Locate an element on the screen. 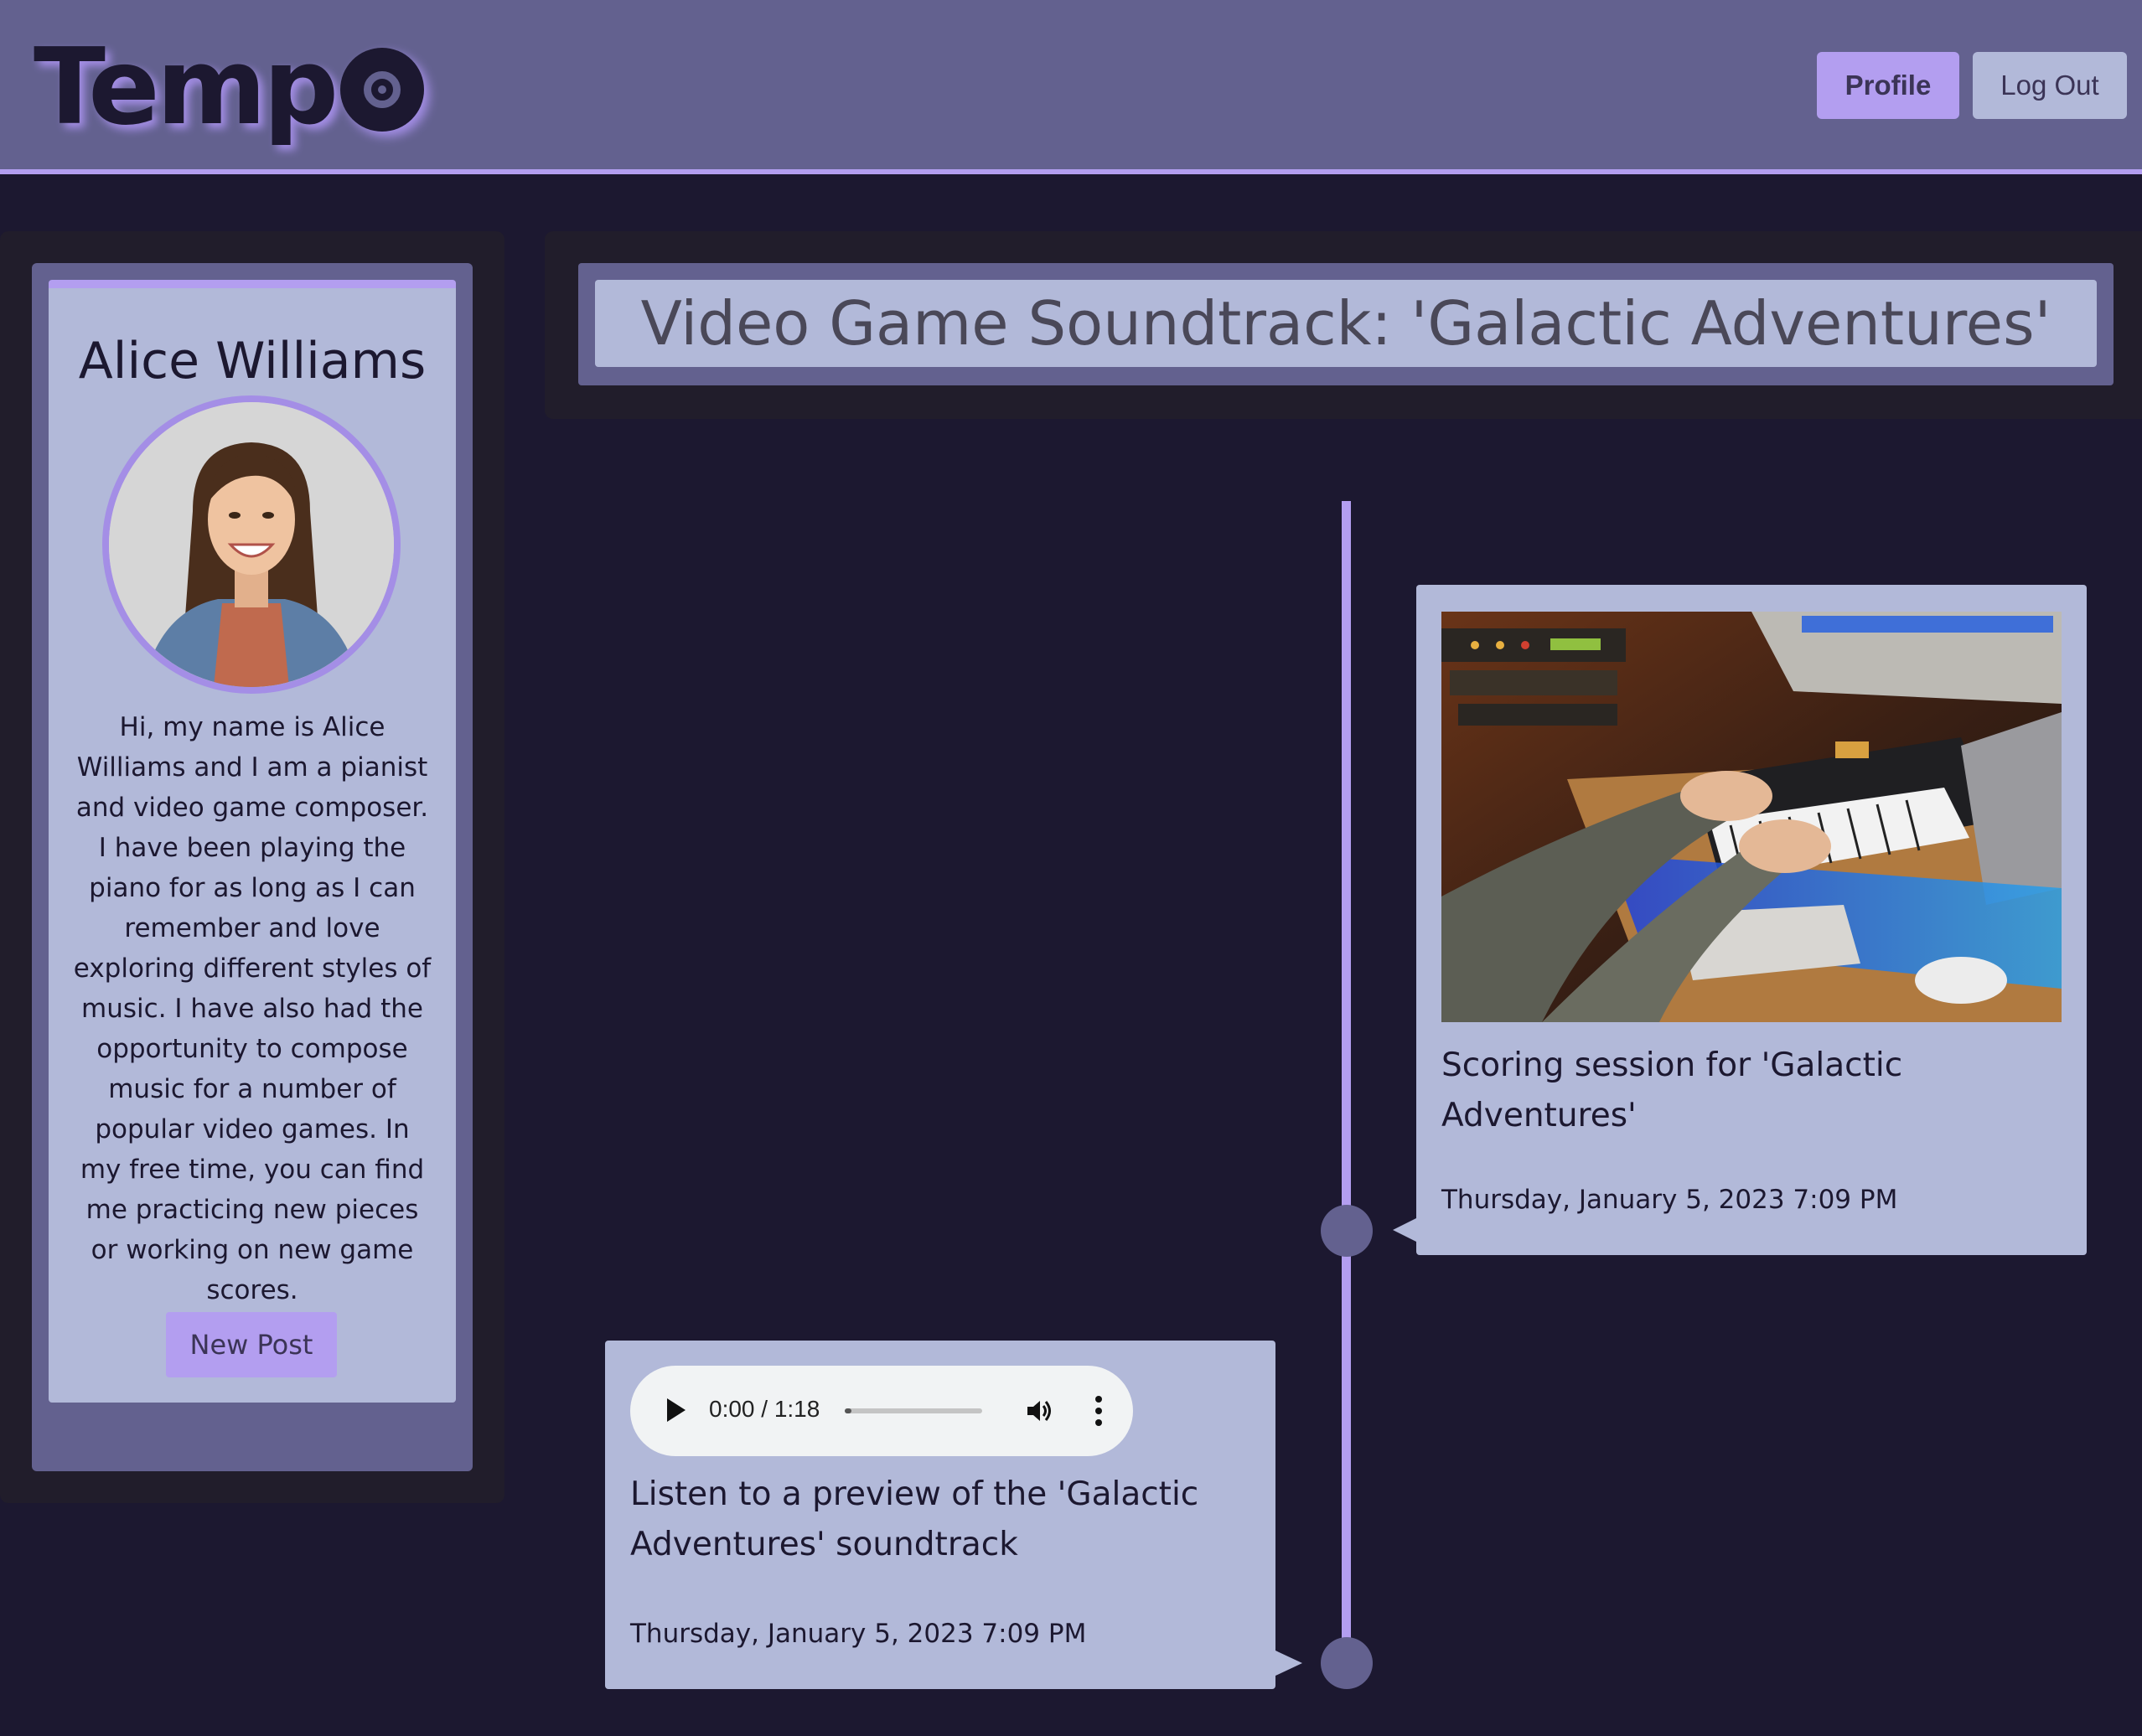 The image size is (2142, 1736). new-post-button: New Post is located at coordinates (251, 1344).